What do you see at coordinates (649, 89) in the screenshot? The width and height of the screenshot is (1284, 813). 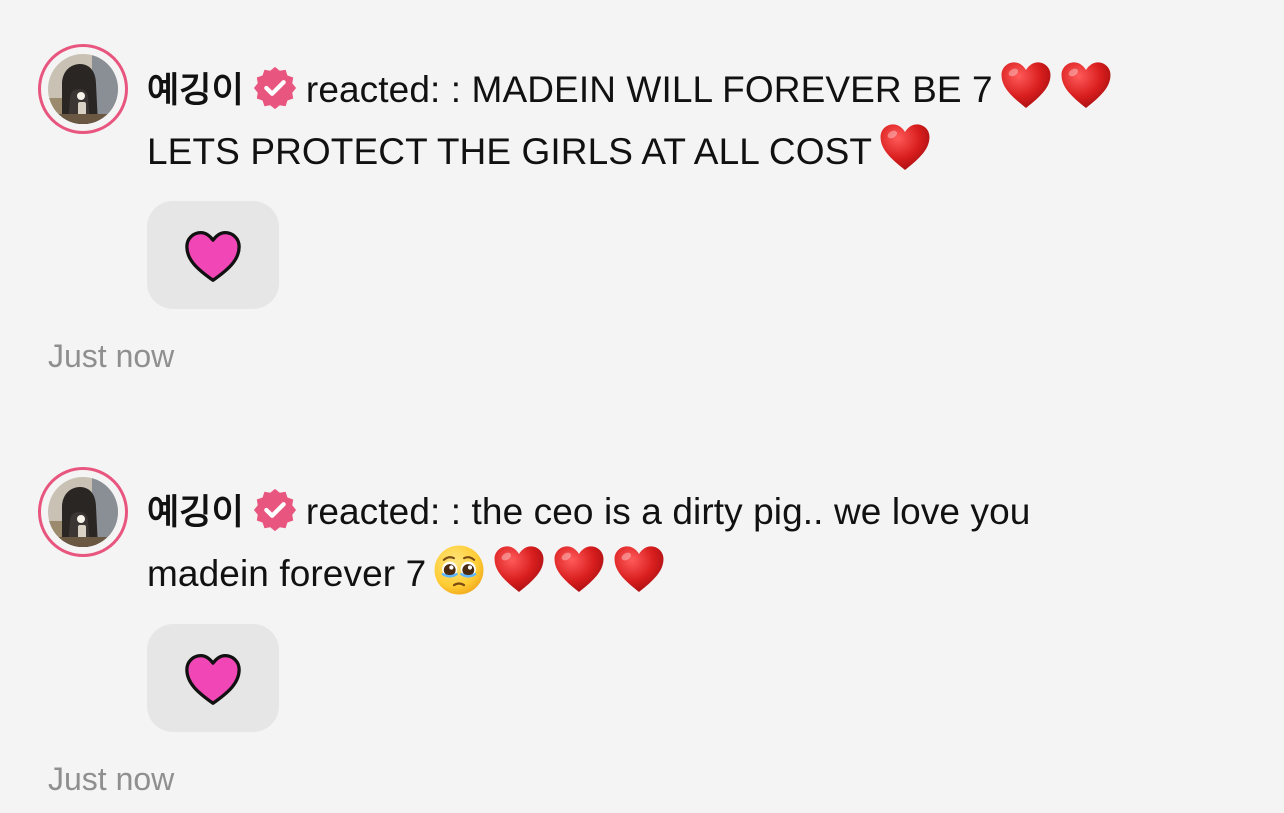 I see `action-text: reacted: : MADEIN WILL FOREVER BE 7` at bounding box center [649, 89].